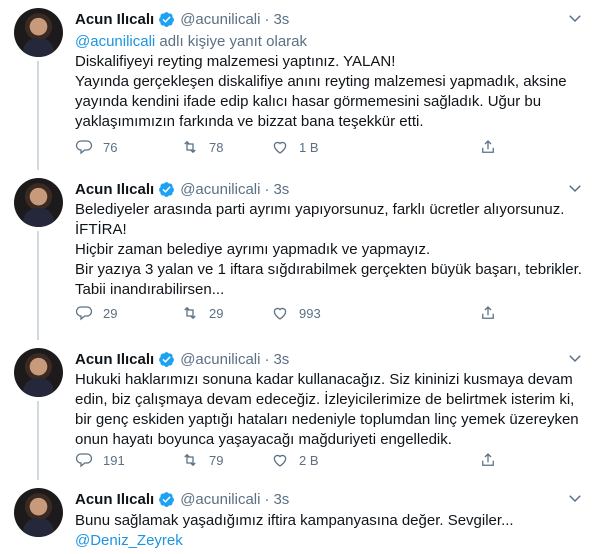 Image resolution: width=598 pixels, height=554 pixels. What do you see at coordinates (96, 147) in the screenshot?
I see `reply-button: 76` at bounding box center [96, 147].